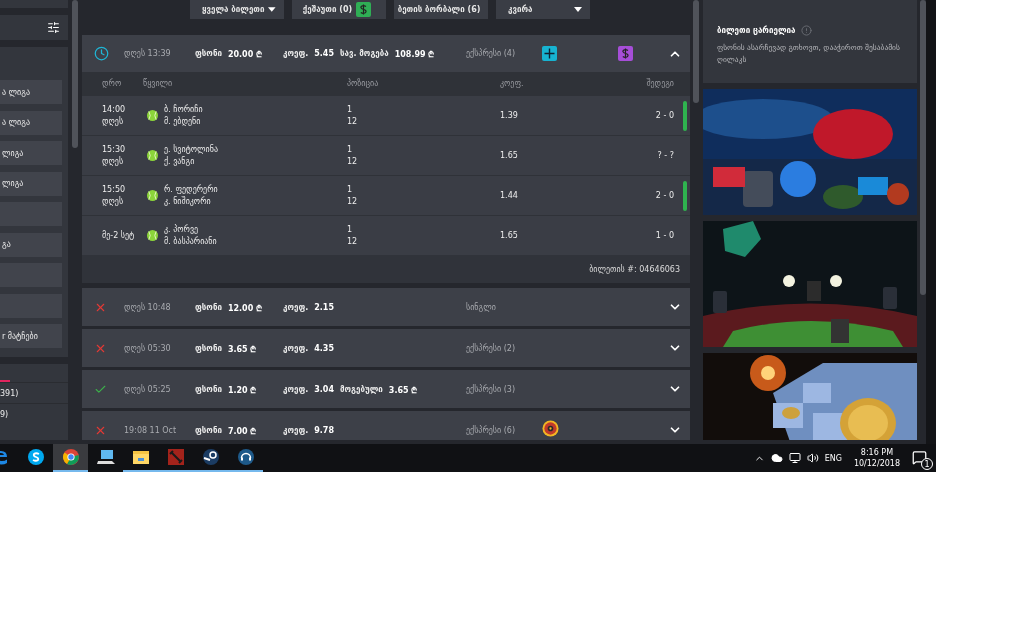 The image size is (1024, 640). Describe the element at coordinates (625, 53) in the screenshot. I see `cashout-button` at that location.